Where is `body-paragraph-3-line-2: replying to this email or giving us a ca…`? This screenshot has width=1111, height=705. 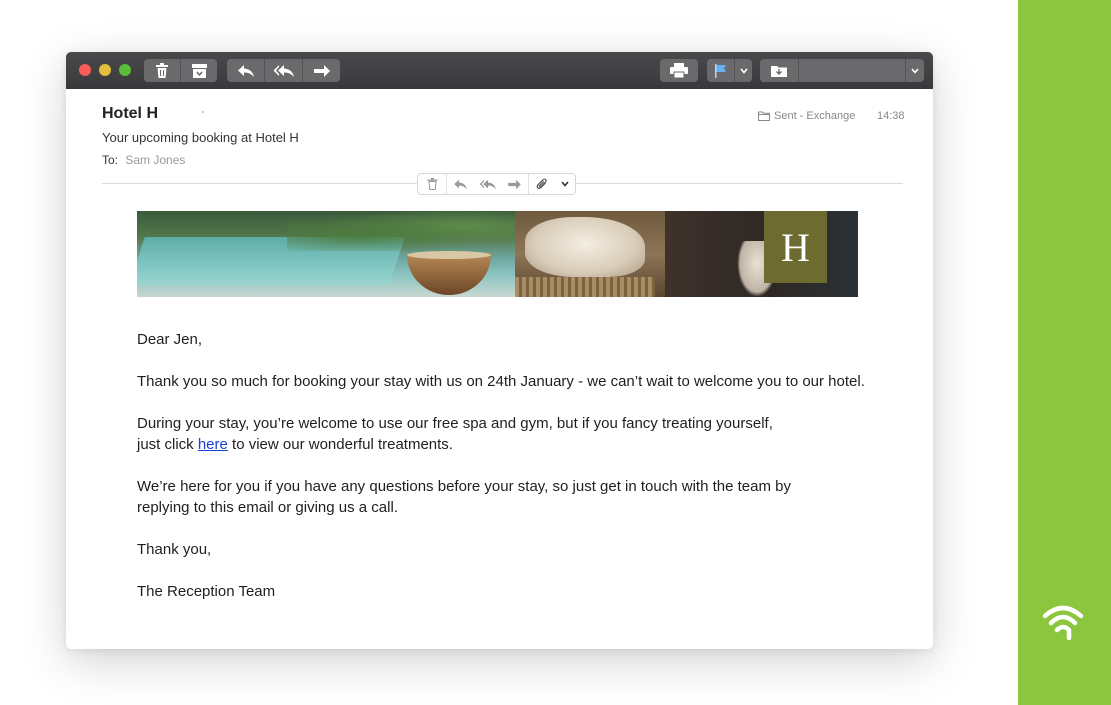
body-paragraph-3-line-2: replying to this email or giving us a ca… is located at coordinates (267, 507).